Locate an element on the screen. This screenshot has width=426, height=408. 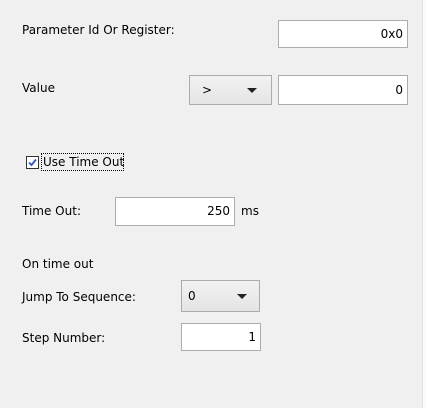
timeout-label: Time Out: is located at coordinates (51, 211).